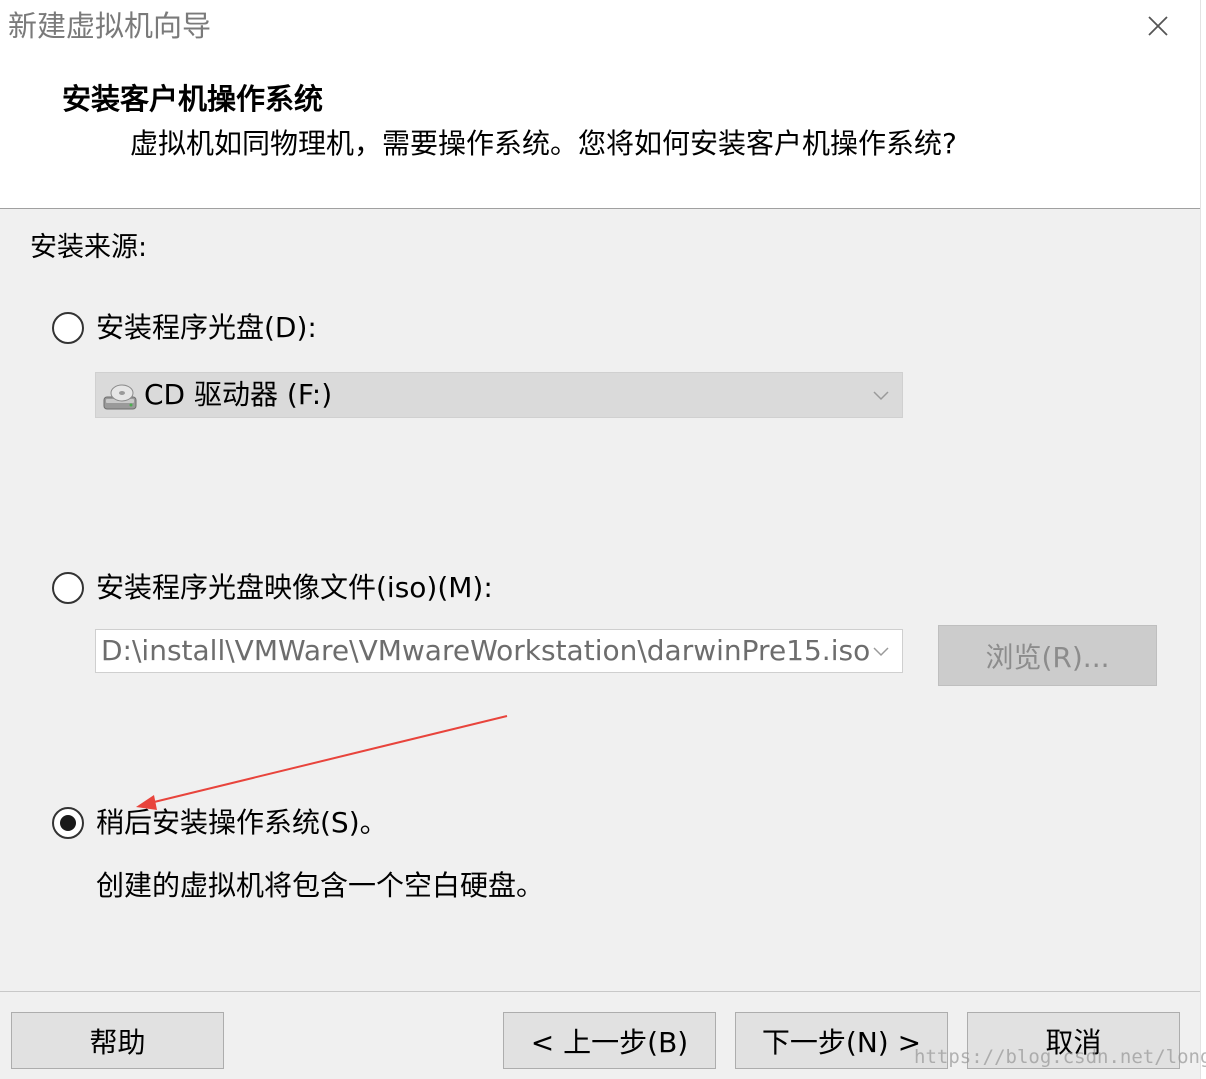 This screenshot has width=1206, height=1079. I want to click on watermark-text: https://blog.csdn.net/longji, so click(1060, 1057).